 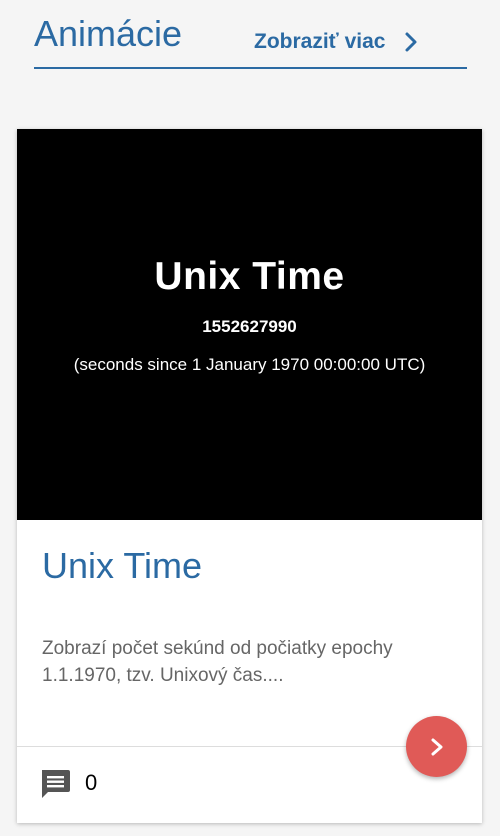 I want to click on comment-count: 0, so click(x=91, y=782).